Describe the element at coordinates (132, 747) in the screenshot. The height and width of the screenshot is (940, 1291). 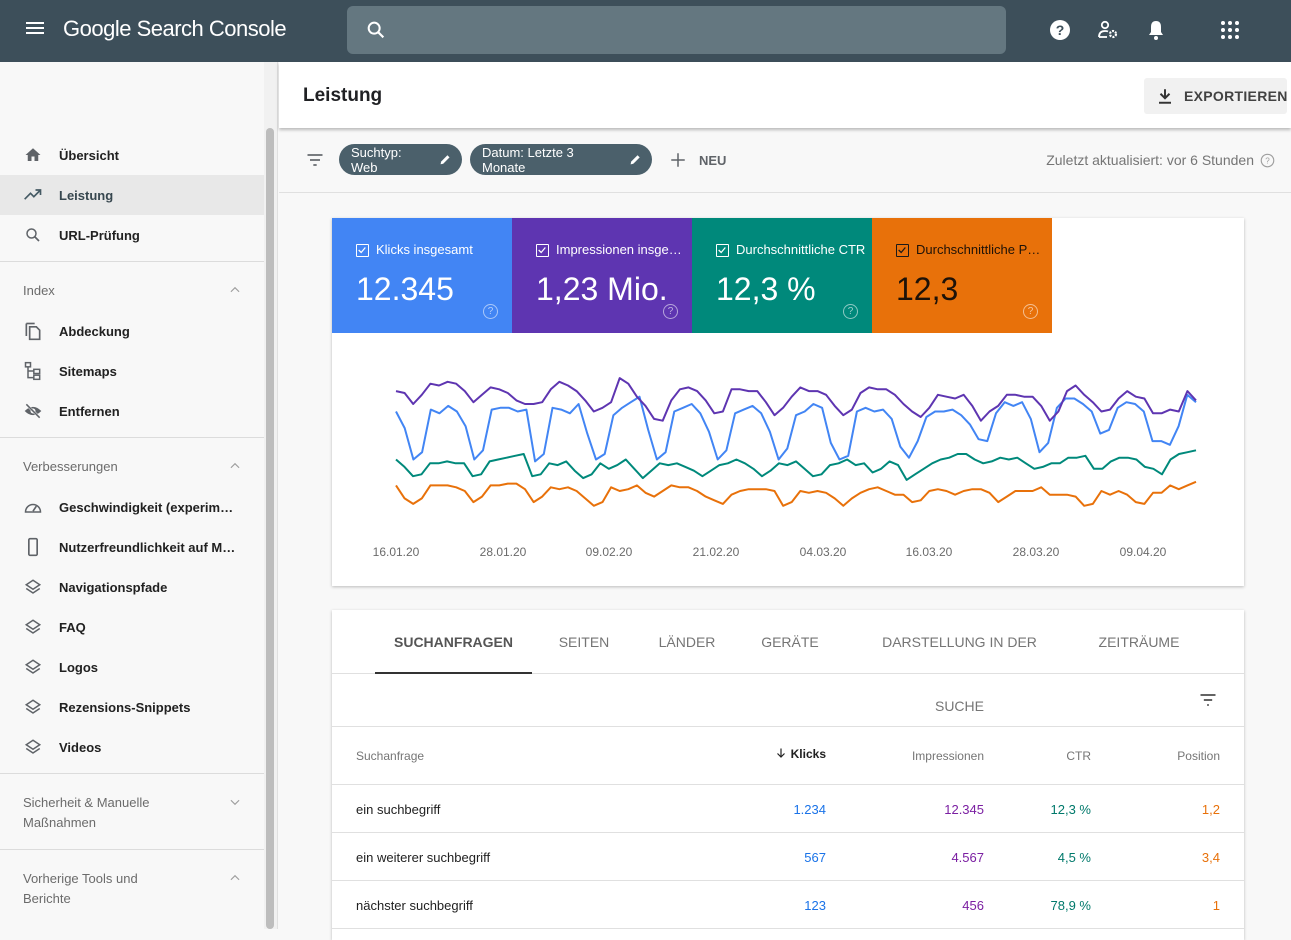
I see `sidebar-item-videos: Videos` at that location.